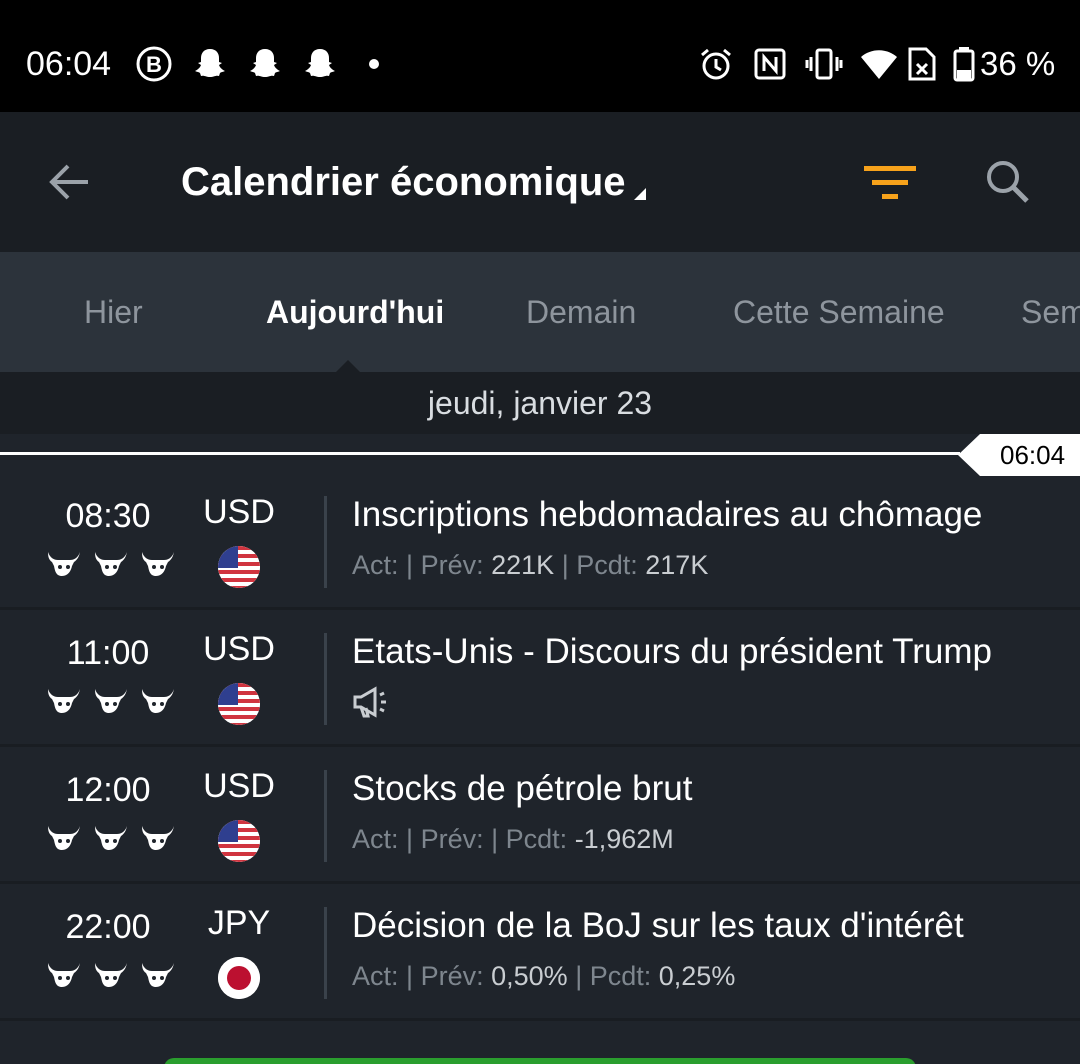 The image size is (1080, 1064). What do you see at coordinates (677, 565) in the screenshot?
I see `previous-value: 217K` at bounding box center [677, 565].